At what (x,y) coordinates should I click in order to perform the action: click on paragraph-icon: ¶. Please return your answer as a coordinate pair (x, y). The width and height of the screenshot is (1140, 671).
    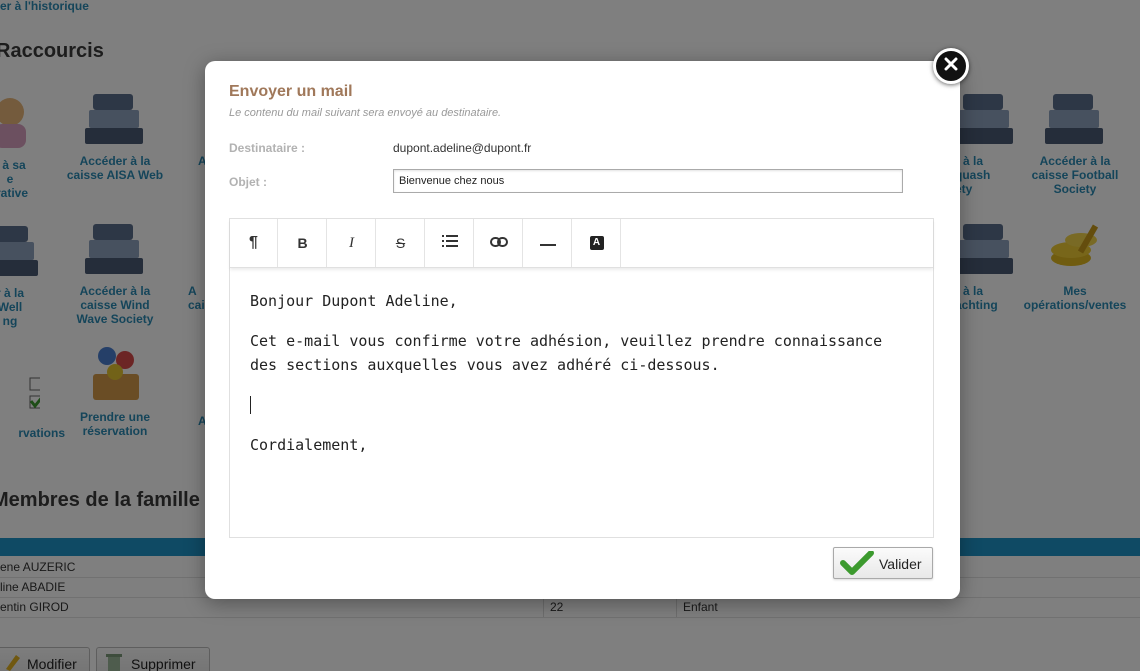
    Looking at the image, I should click on (253, 242).